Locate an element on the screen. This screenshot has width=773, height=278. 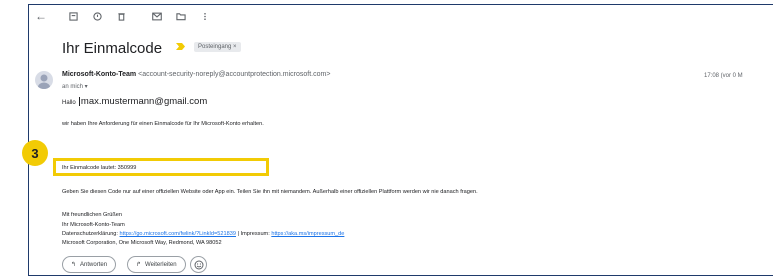
reply-icon: ↰ is located at coordinates (74, 265).